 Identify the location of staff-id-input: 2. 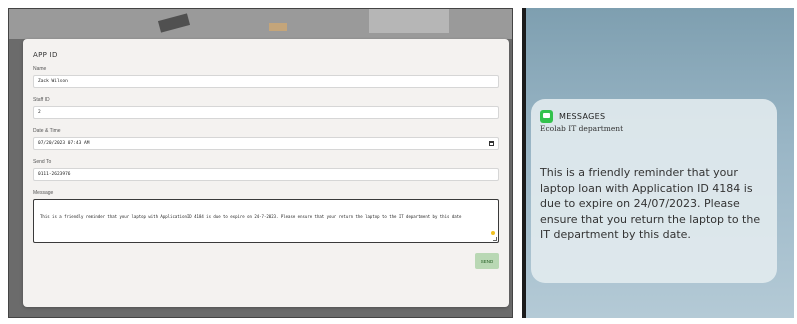
(266, 112).